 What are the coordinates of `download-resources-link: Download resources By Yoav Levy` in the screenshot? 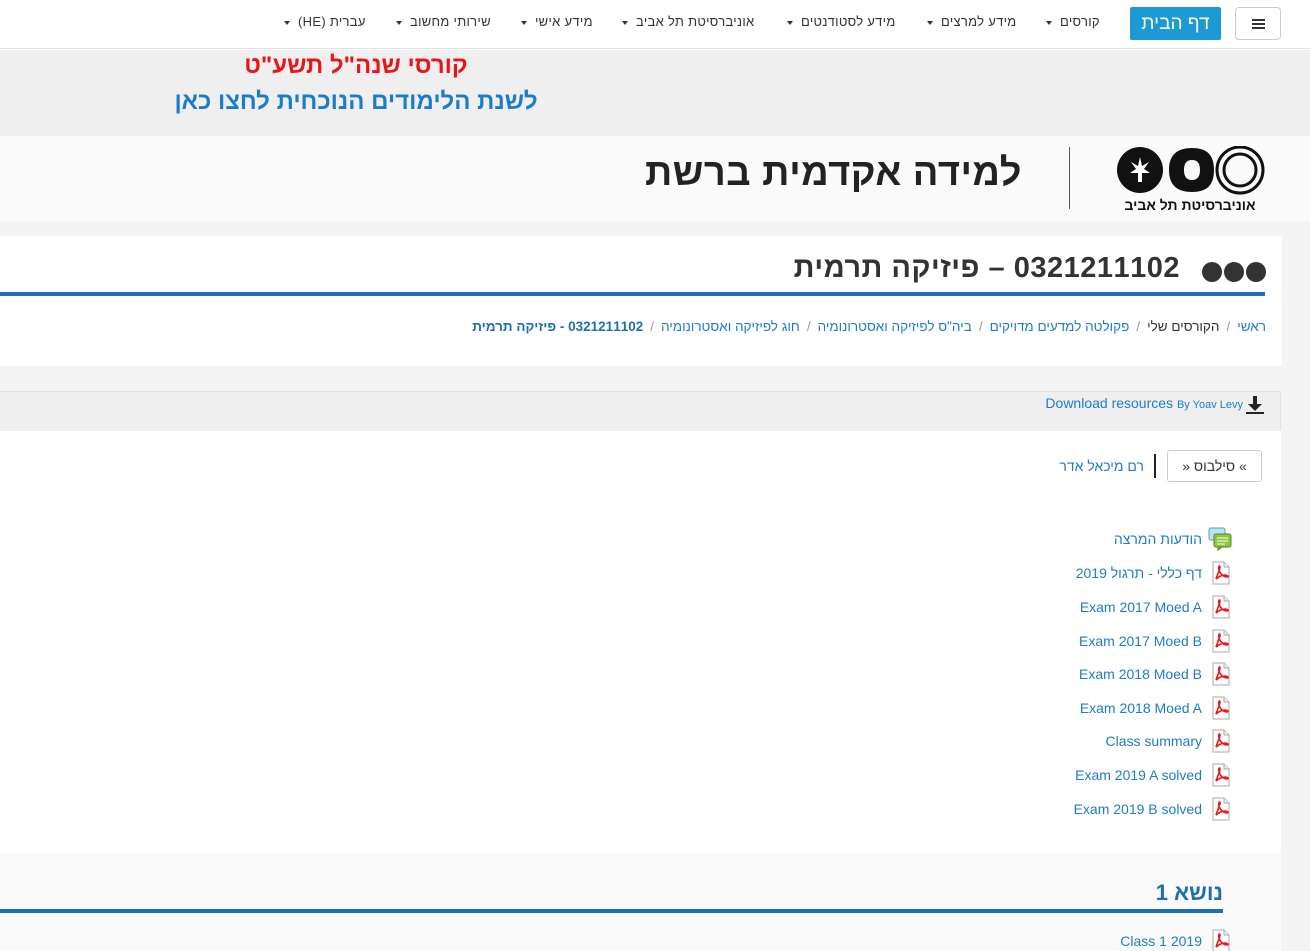 It's located at (1121, 403).